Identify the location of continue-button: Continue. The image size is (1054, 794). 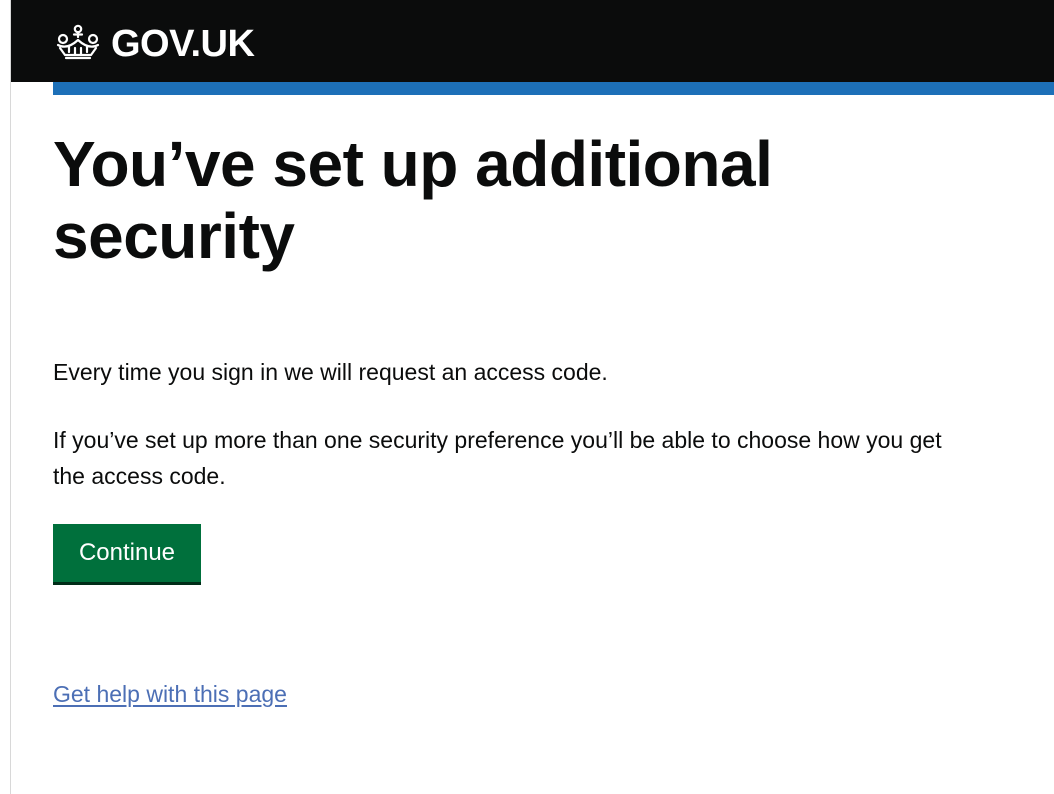
(127, 553).